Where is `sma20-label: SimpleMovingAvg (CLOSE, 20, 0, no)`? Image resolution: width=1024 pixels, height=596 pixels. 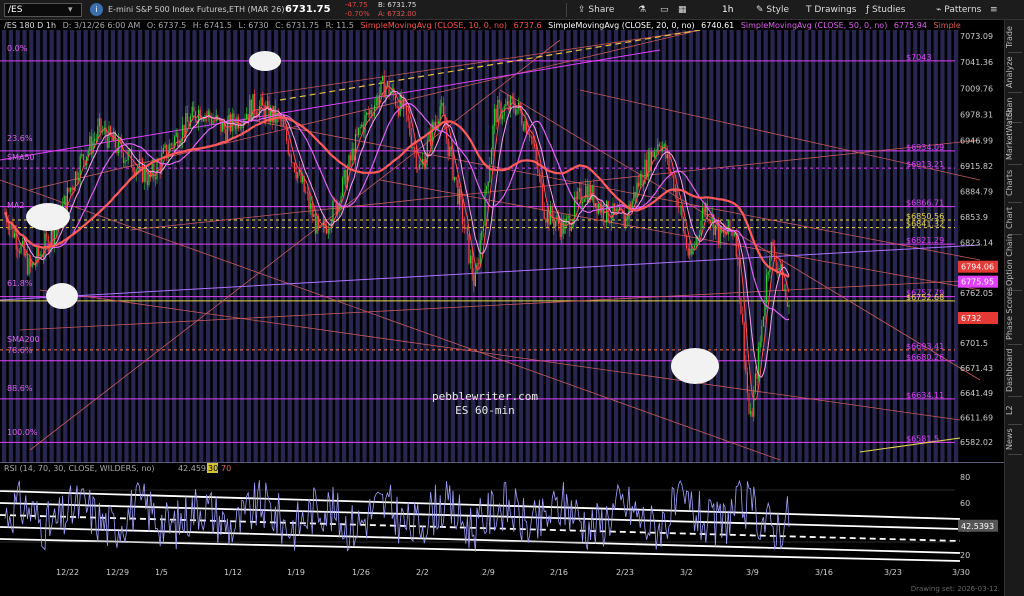 sma20-label: SimpleMovingAvg (CLOSE, 20, 0, no) is located at coordinates (621, 25).